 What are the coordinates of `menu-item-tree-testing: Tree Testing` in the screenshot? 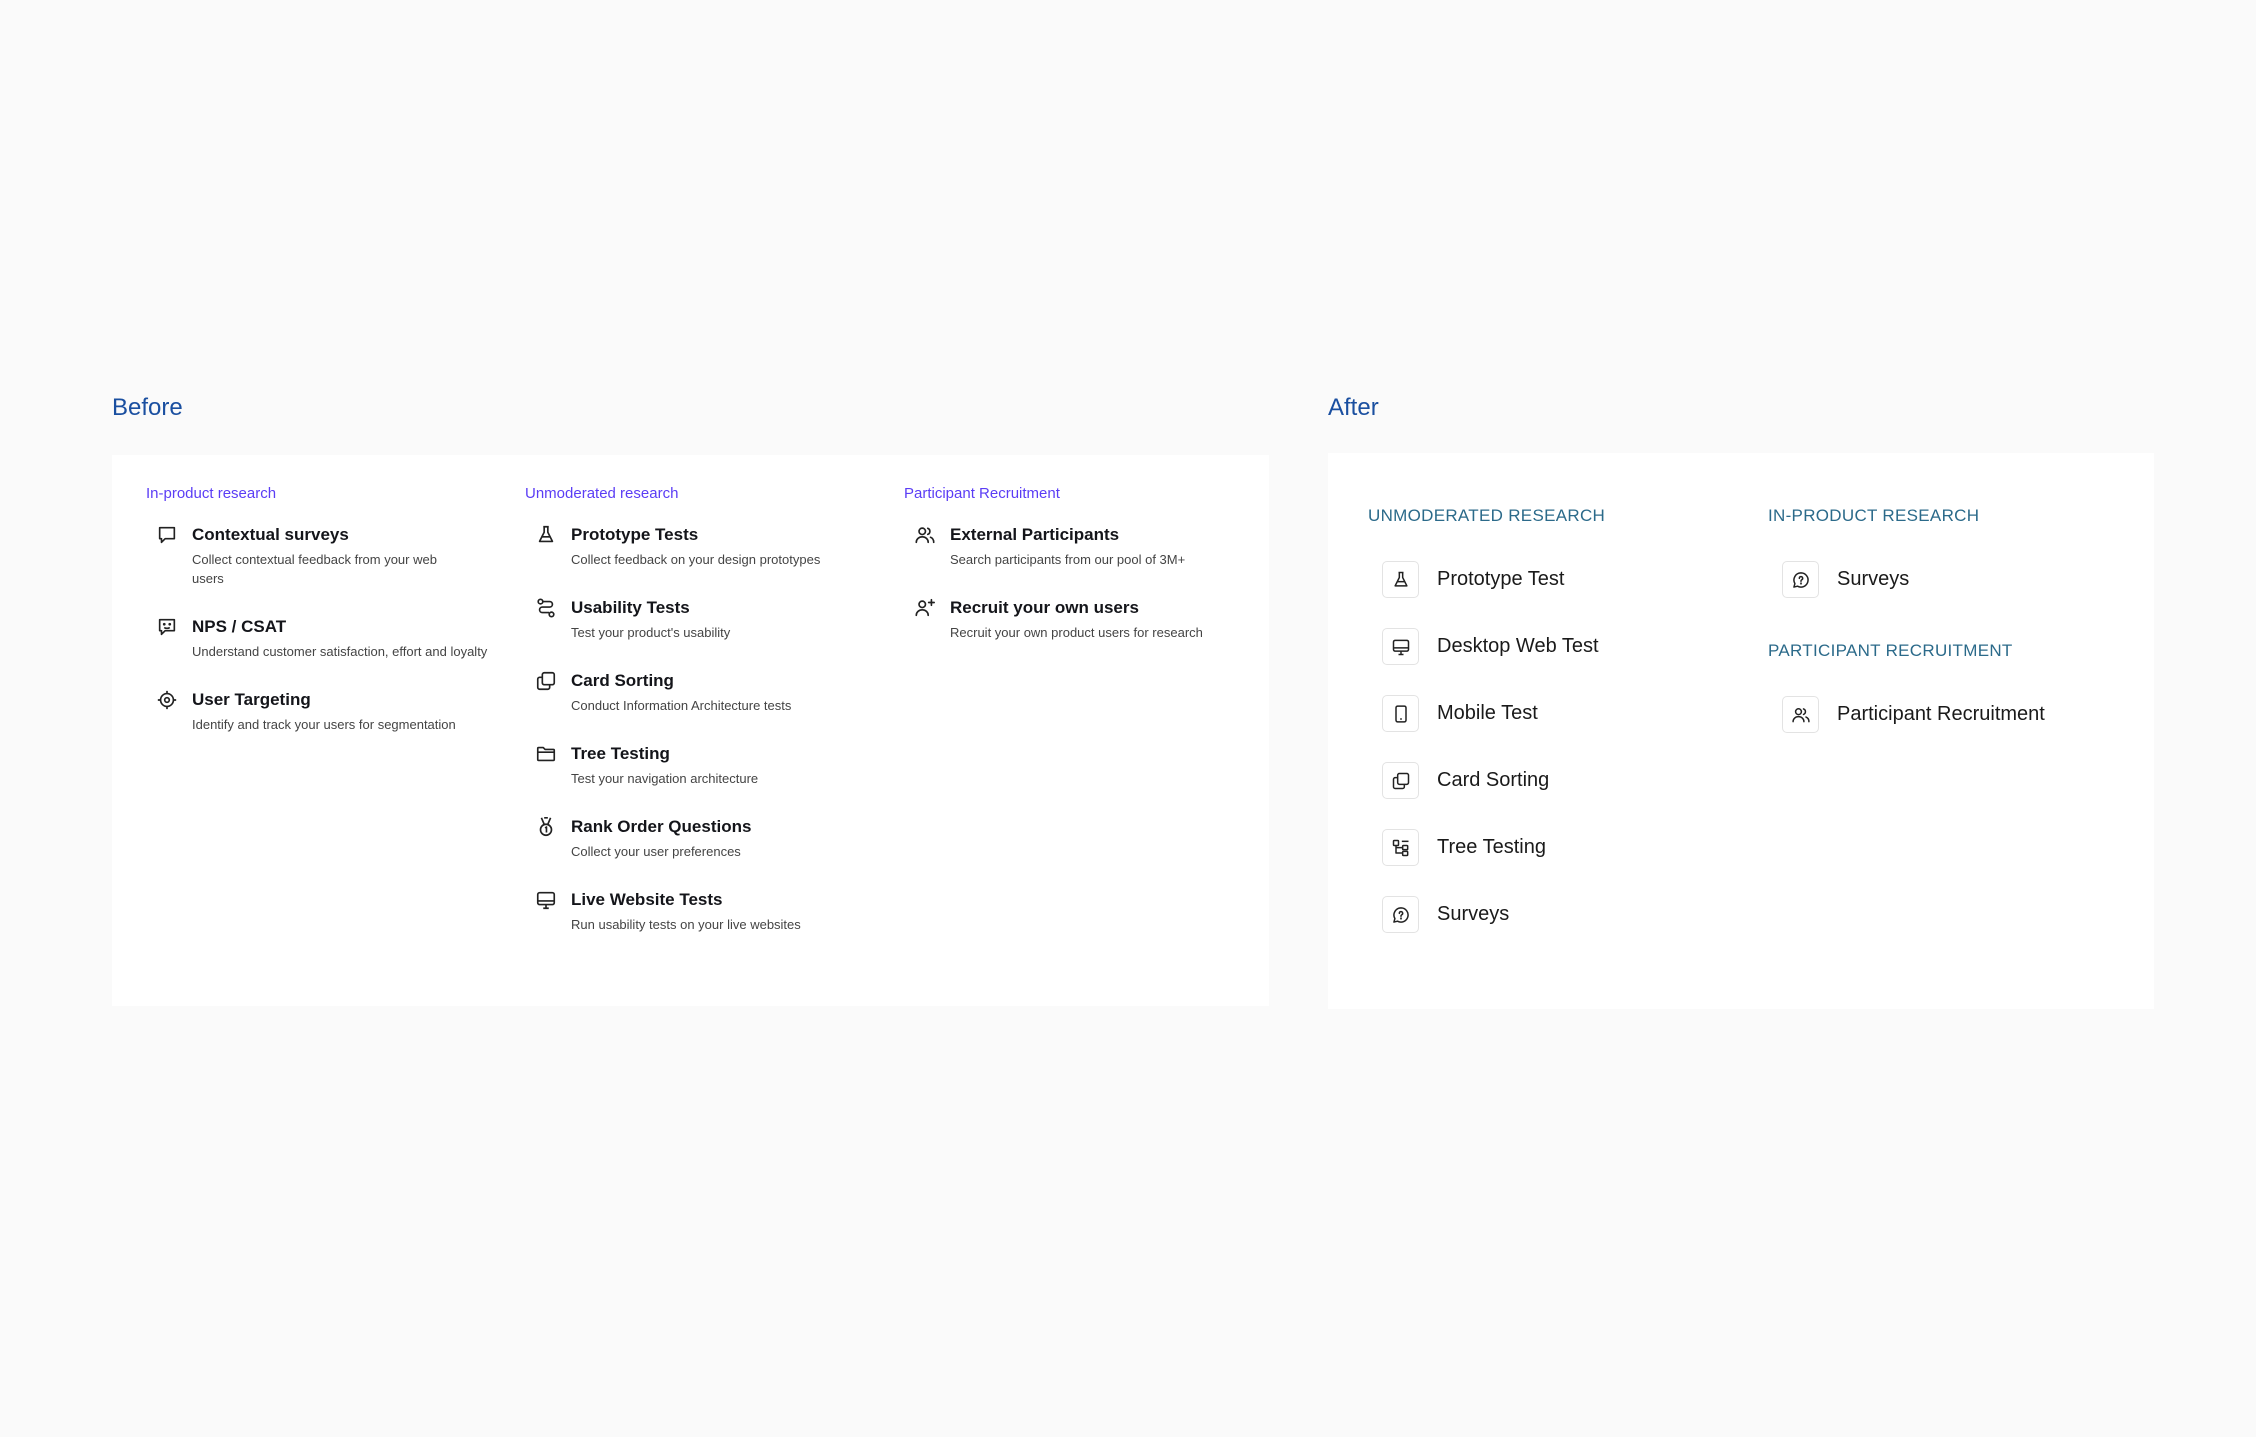 It's located at (1466, 847).